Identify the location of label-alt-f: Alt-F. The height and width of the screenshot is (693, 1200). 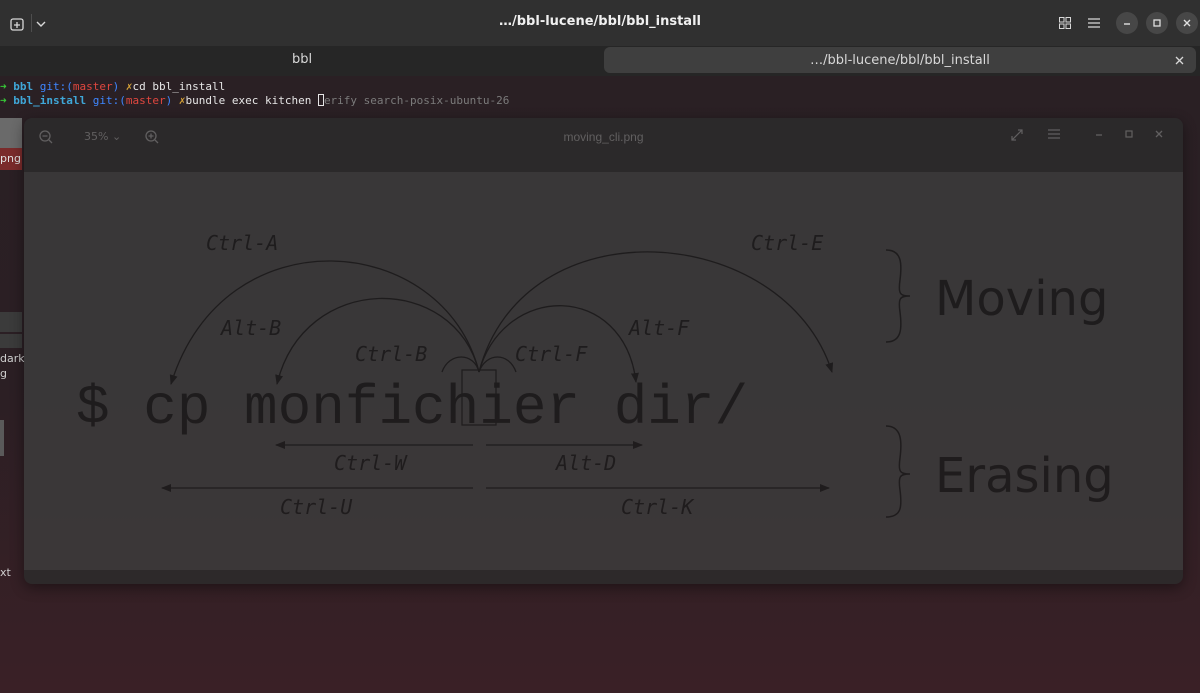
(658, 328).